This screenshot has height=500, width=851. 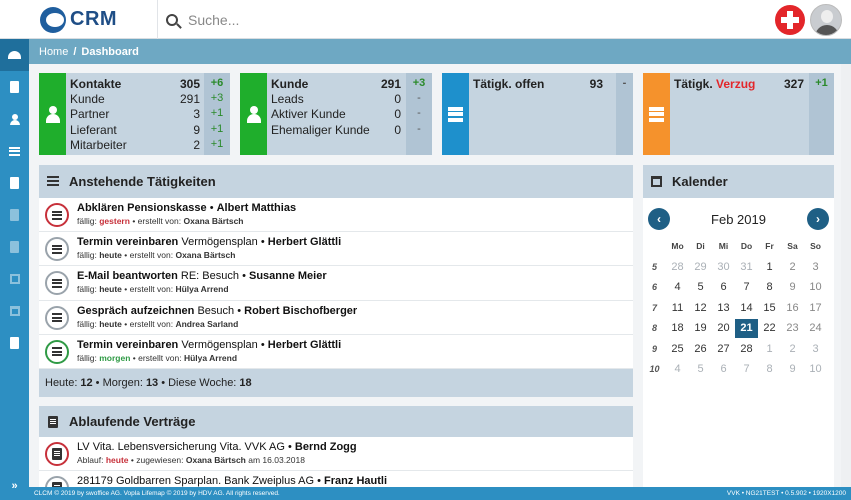 What do you see at coordinates (14, 87) in the screenshot?
I see `sidebar-item-documents` at bounding box center [14, 87].